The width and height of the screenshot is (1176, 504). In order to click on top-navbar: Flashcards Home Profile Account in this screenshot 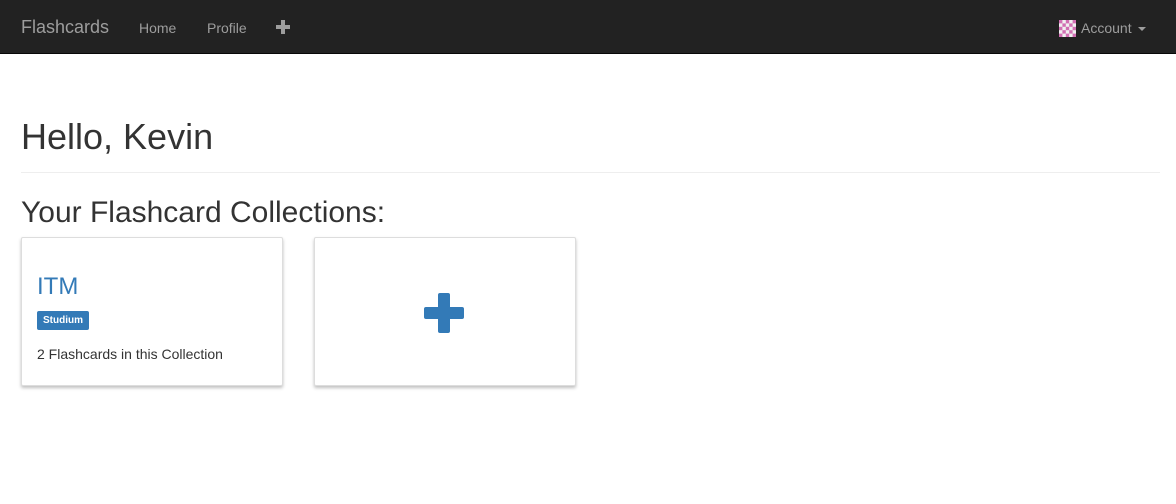, I will do `click(588, 27)`.